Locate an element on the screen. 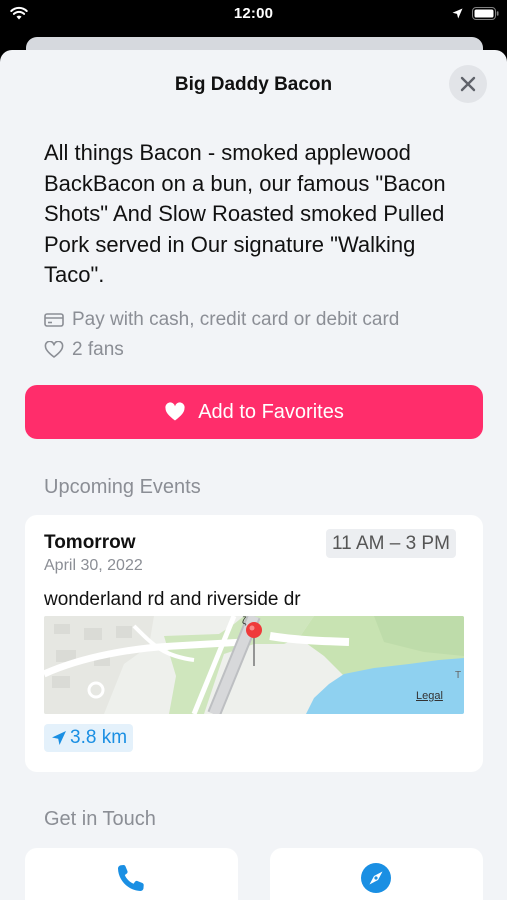 Image resolution: width=507 pixels, height=900 pixels. credit-card-icon is located at coordinates (54, 320).